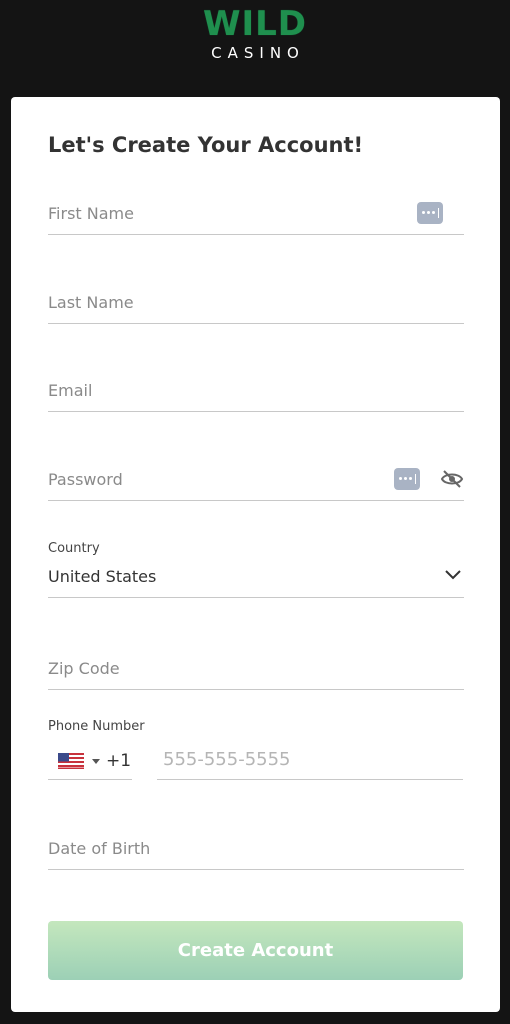  I want to click on eye-slash-icon, so click(452, 479).